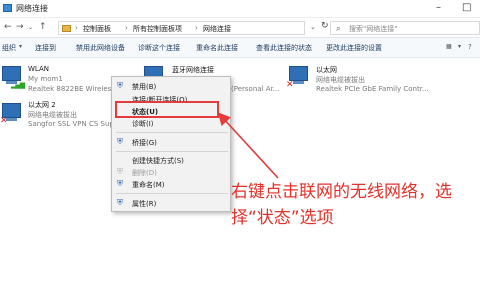  What do you see at coordinates (9, 48) in the screenshot?
I see `organize-button: 组织` at bounding box center [9, 48].